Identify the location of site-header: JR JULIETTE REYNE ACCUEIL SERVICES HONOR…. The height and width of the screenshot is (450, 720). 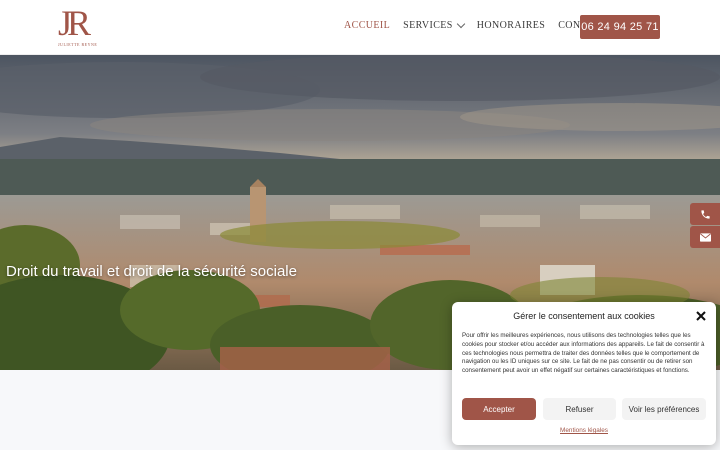
(360, 27).